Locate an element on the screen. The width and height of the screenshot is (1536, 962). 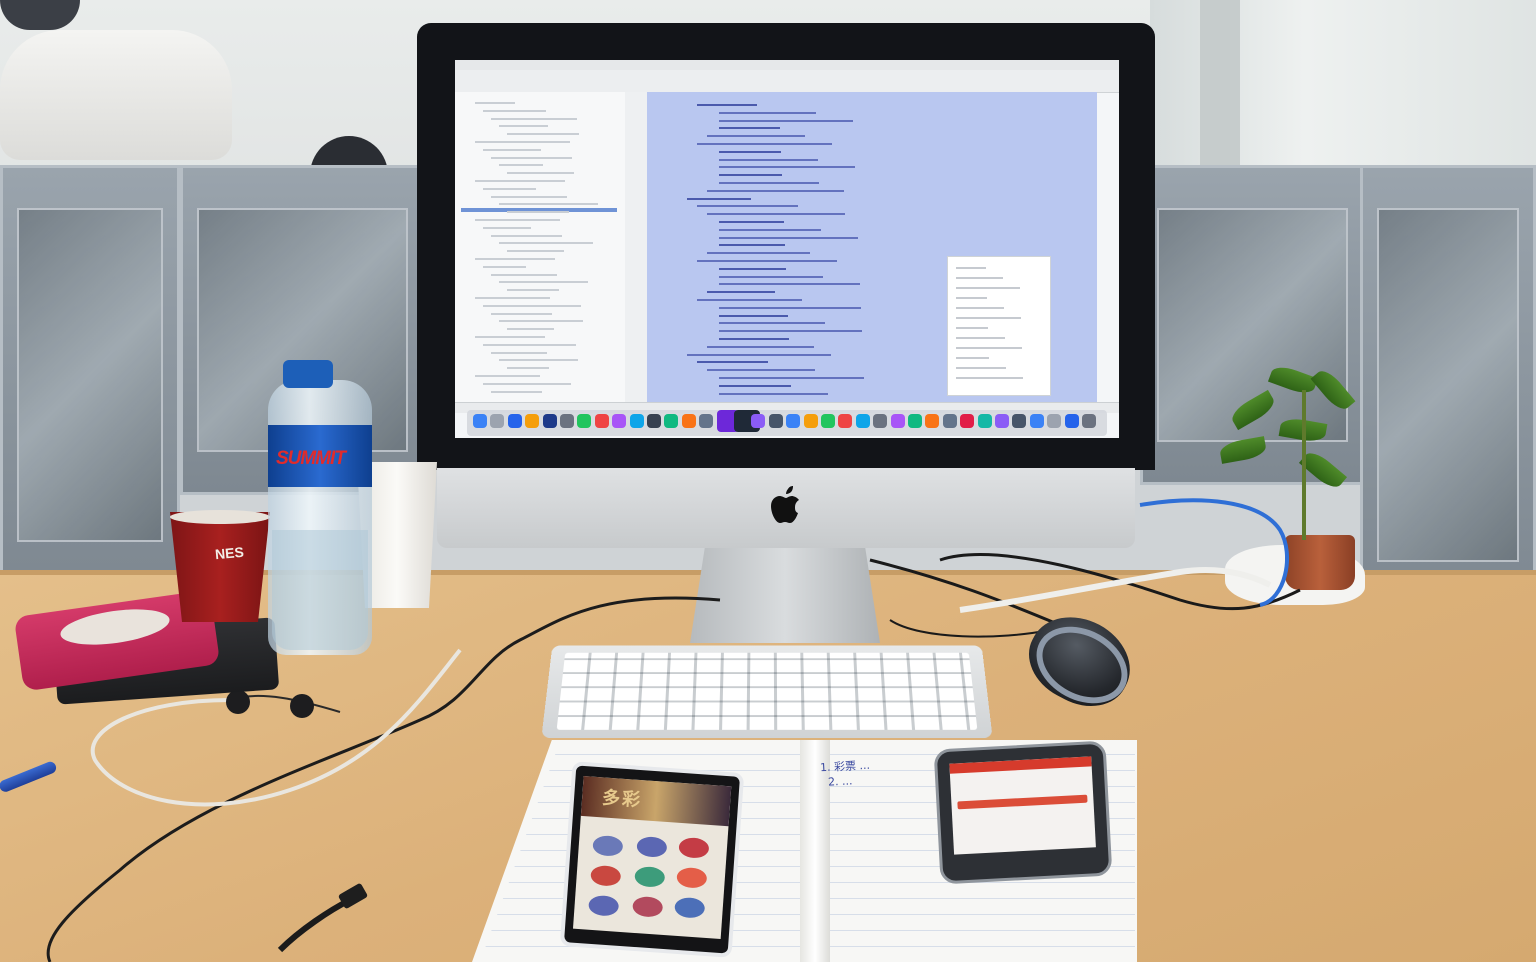
coffee-cup is located at coordinates (220, 567).